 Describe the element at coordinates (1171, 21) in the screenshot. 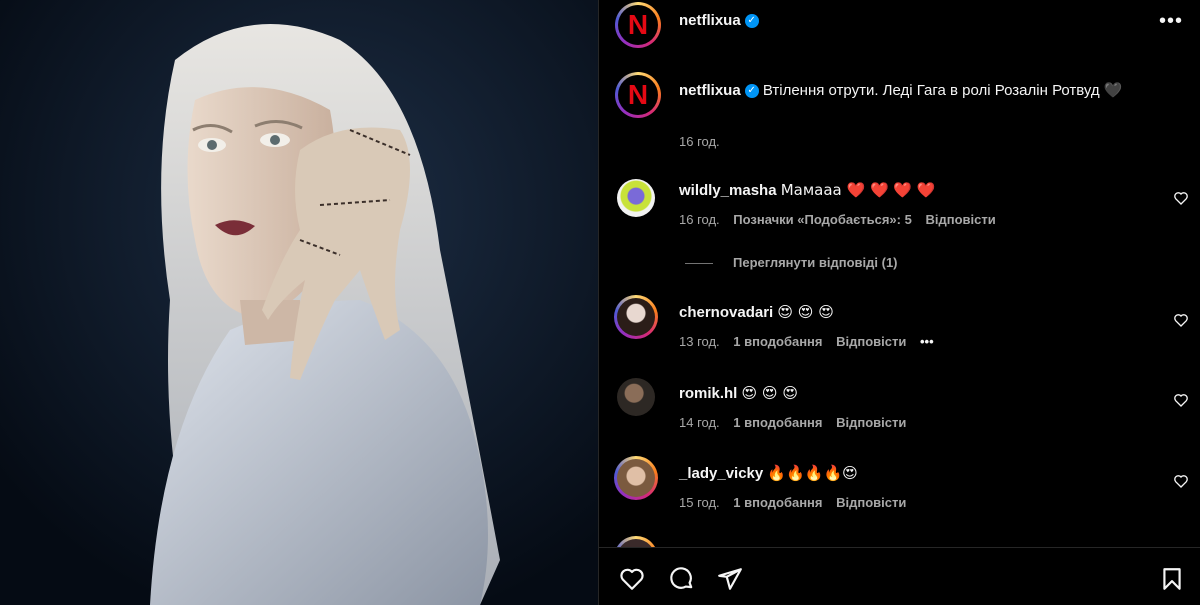

I see `more-options-icon: •••` at that location.